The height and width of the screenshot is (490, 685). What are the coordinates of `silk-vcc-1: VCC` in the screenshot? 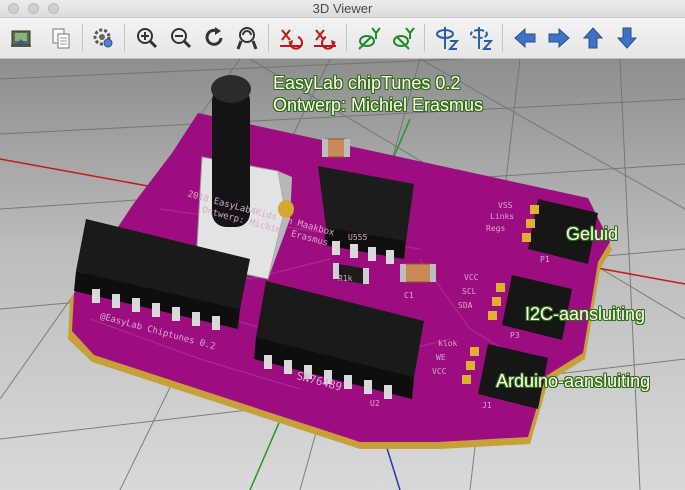 It's located at (471, 277).